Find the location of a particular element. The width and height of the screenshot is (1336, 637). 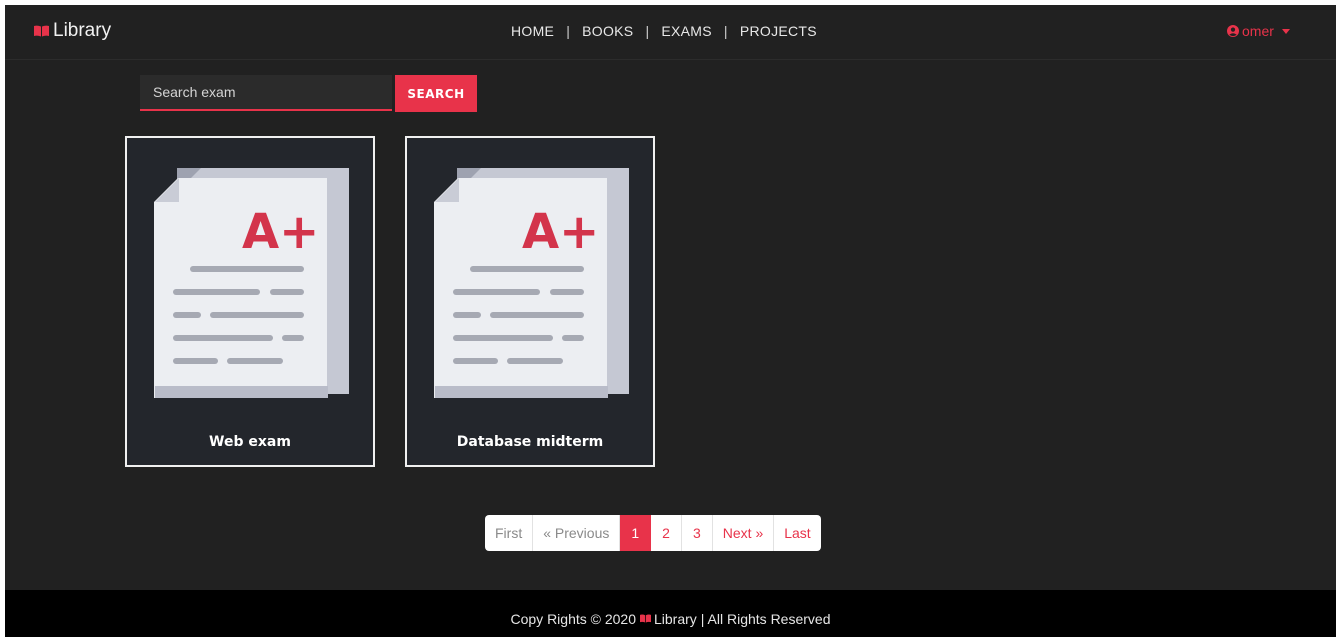

search-bar: SEARCH is located at coordinates (308, 93).